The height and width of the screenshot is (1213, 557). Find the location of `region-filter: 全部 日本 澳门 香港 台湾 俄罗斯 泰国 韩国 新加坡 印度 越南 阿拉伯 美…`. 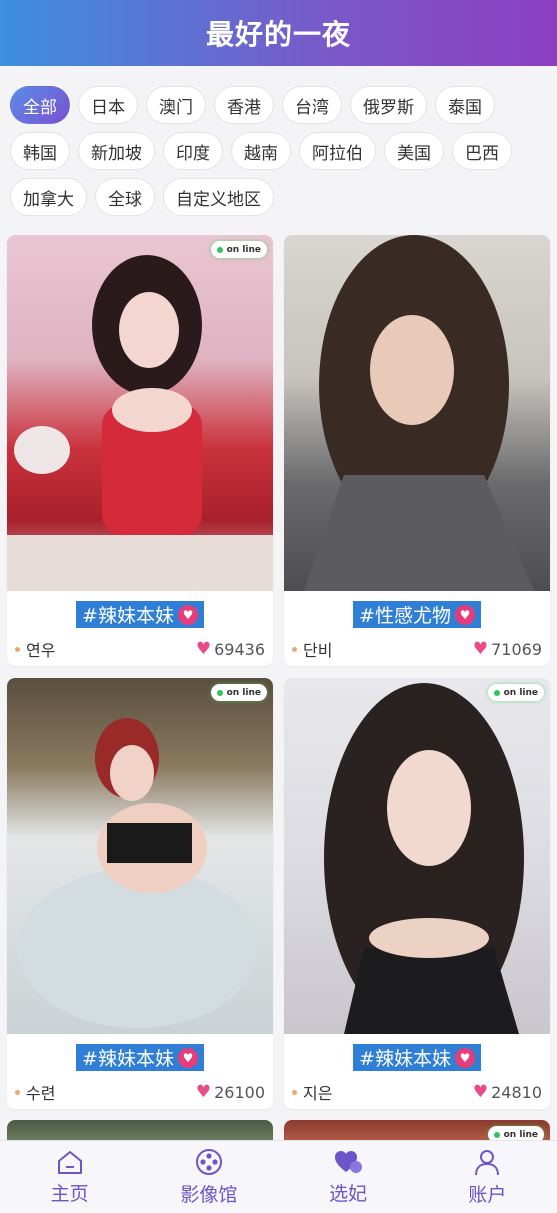

region-filter: 全部 日本 澳门 香港 台湾 俄罗斯 泰国 韩国 新加坡 印度 越南 阿拉伯 美… is located at coordinates (280, 151).